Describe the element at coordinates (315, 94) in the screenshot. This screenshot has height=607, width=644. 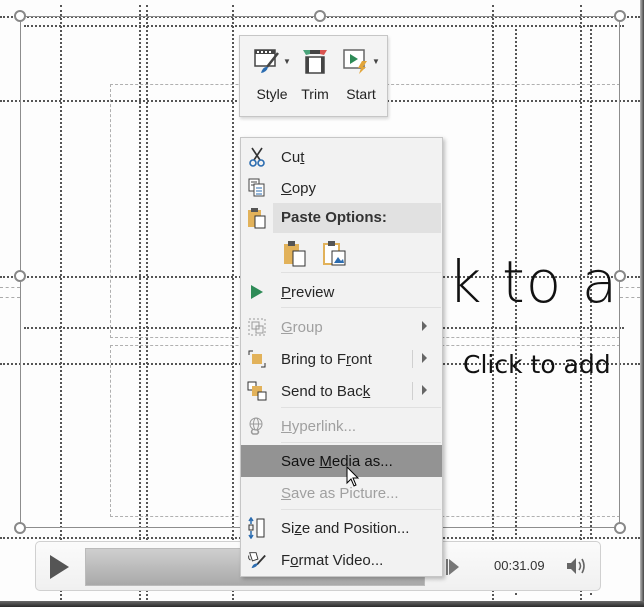
I see `trim-label: Trim` at that location.